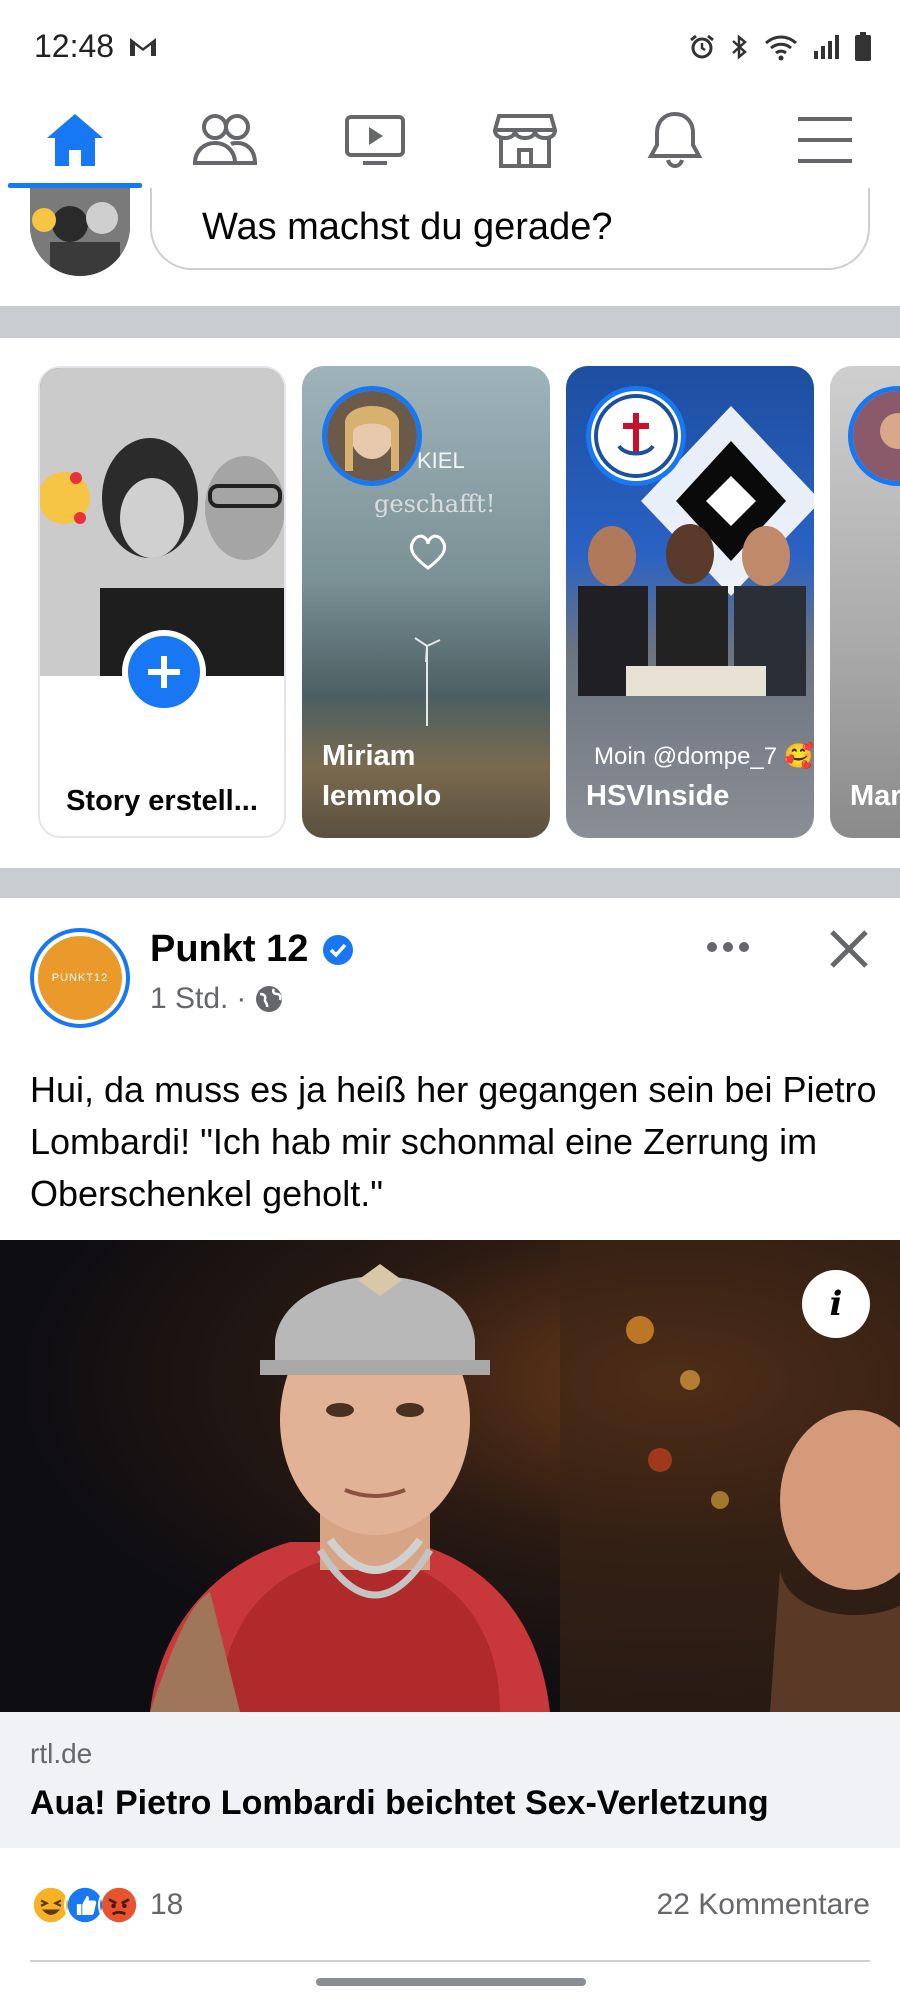 The image size is (900, 2000). Describe the element at coordinates (189, 998) in the screenshot. I see `post-time: 1 Std.` at that location.